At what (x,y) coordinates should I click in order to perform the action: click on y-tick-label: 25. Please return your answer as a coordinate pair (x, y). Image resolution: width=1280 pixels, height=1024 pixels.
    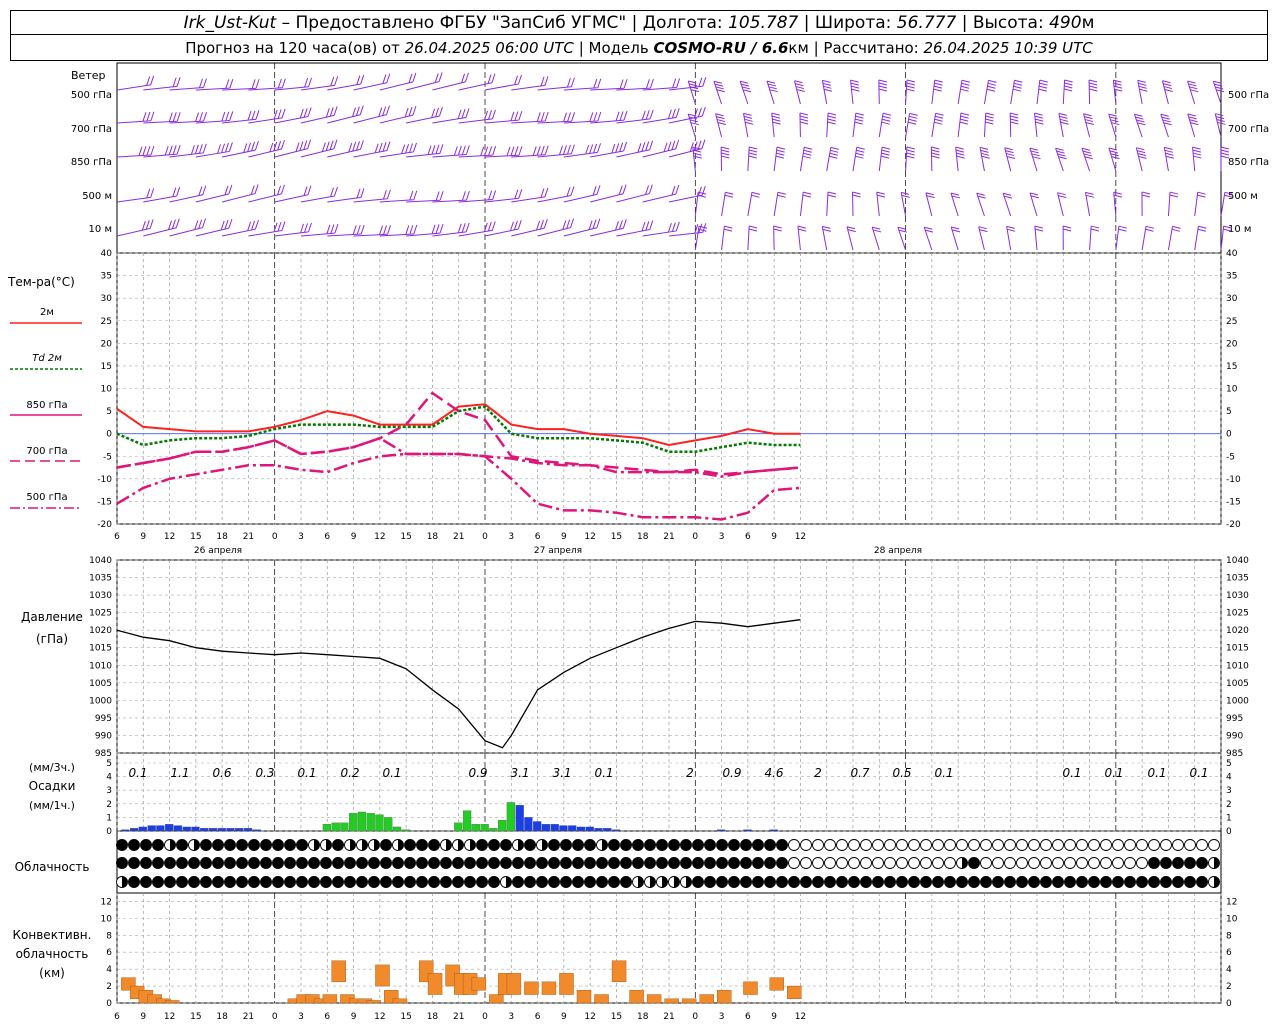
    Looking at the image, I should click on (1231, 322).